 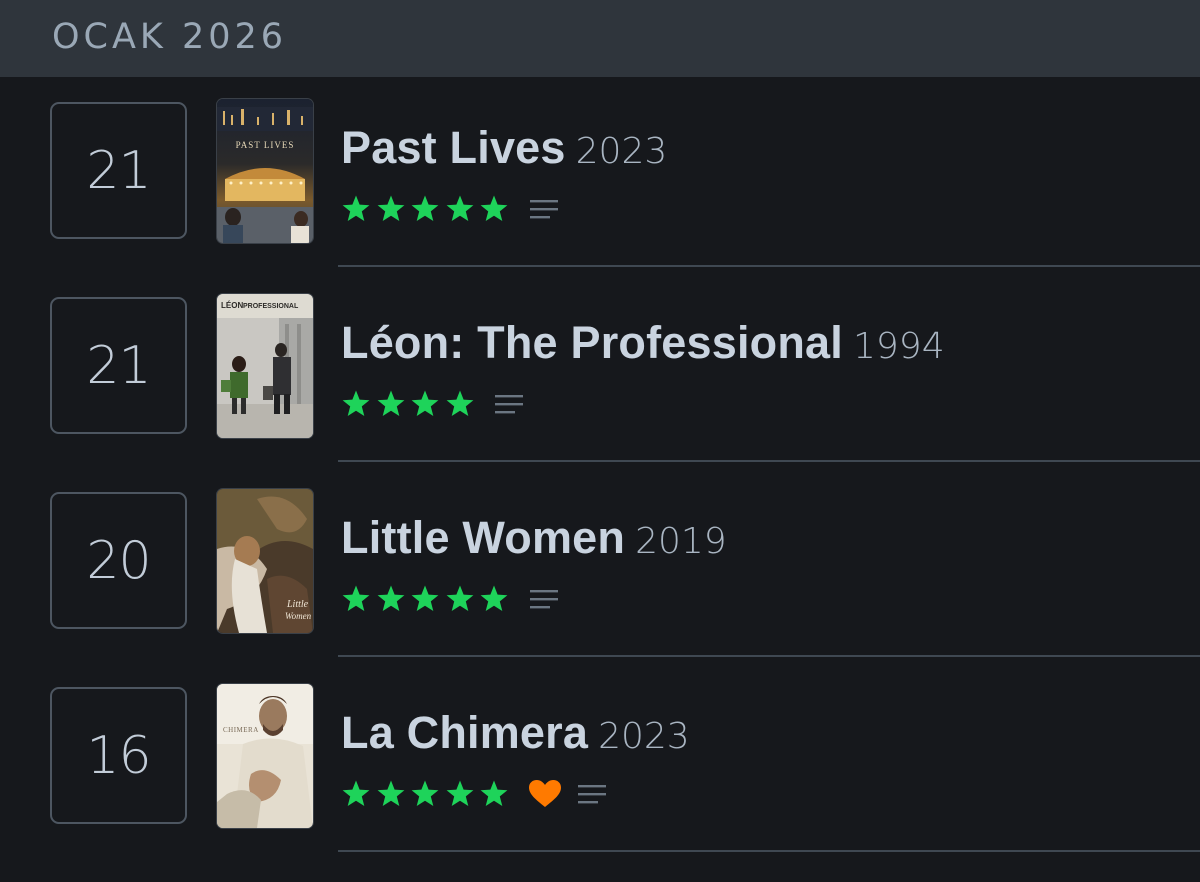 I want to click on film-title: Past Lives, so click(x=453, y=147).